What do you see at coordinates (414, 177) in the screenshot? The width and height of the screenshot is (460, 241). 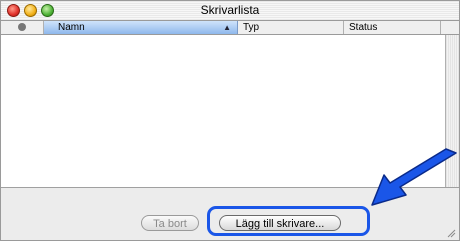 I see `callout-arrow-icon` at bounding box center [414, 177].